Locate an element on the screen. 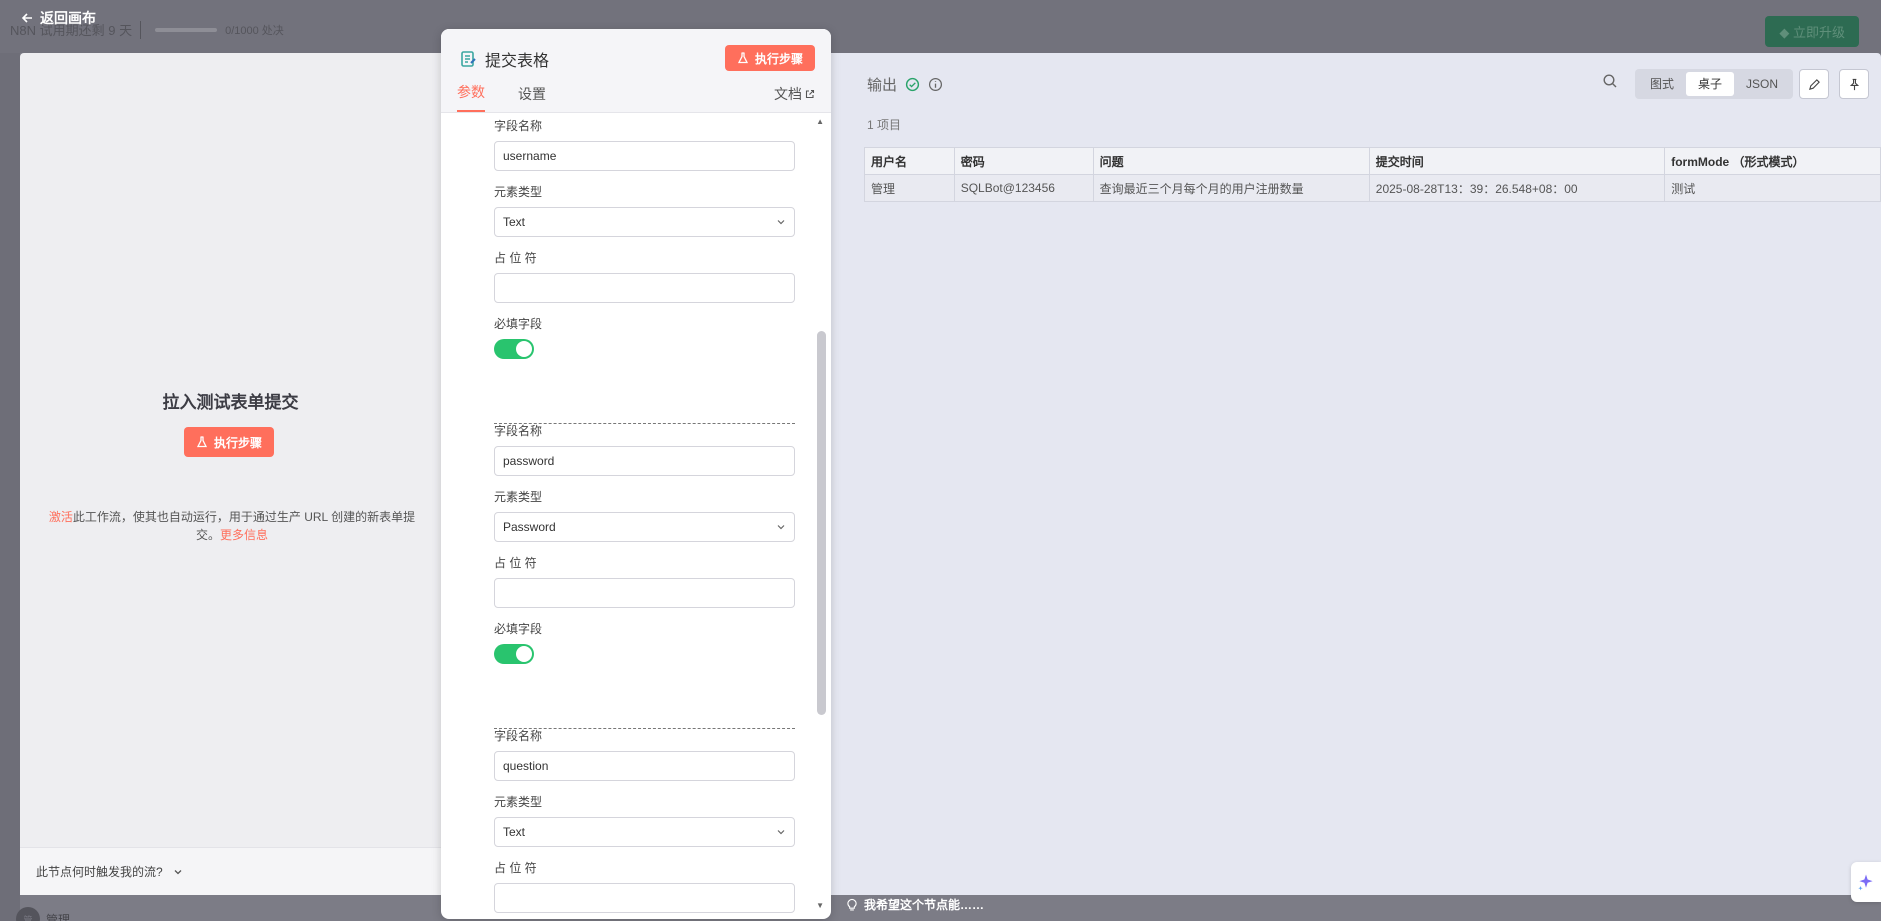 This screenshot has width=1881, height=921. field-name-input: username is located at coordinates (644, 156).